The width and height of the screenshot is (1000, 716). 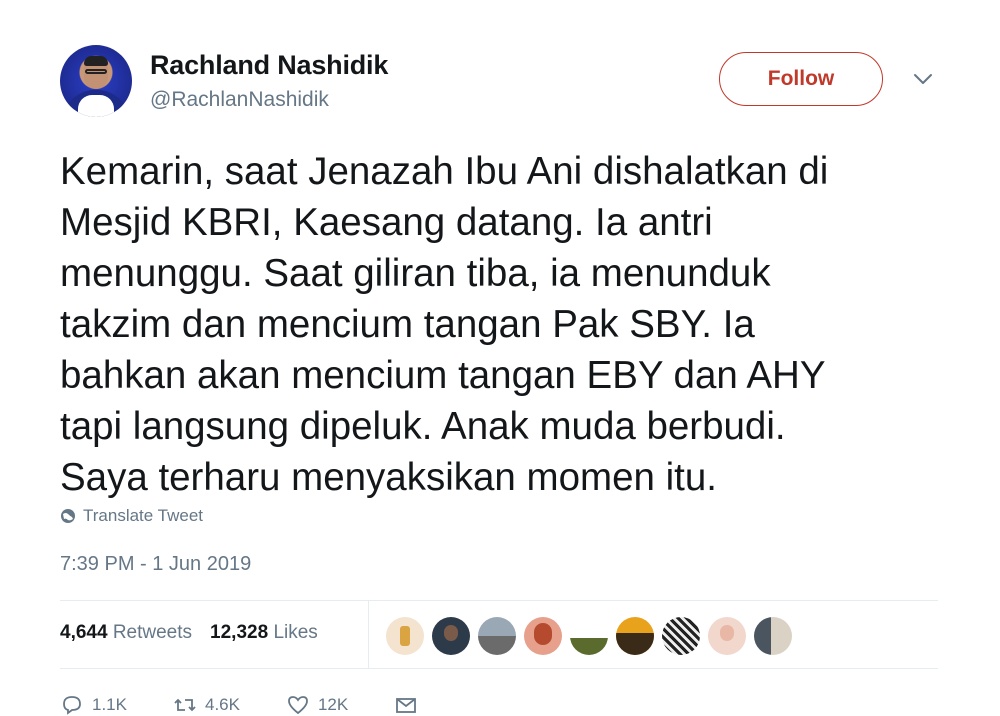 What do you see at coordinates (368, 634) in the screenshot?
I see `stats-separator` at bounding box center [368, 634].